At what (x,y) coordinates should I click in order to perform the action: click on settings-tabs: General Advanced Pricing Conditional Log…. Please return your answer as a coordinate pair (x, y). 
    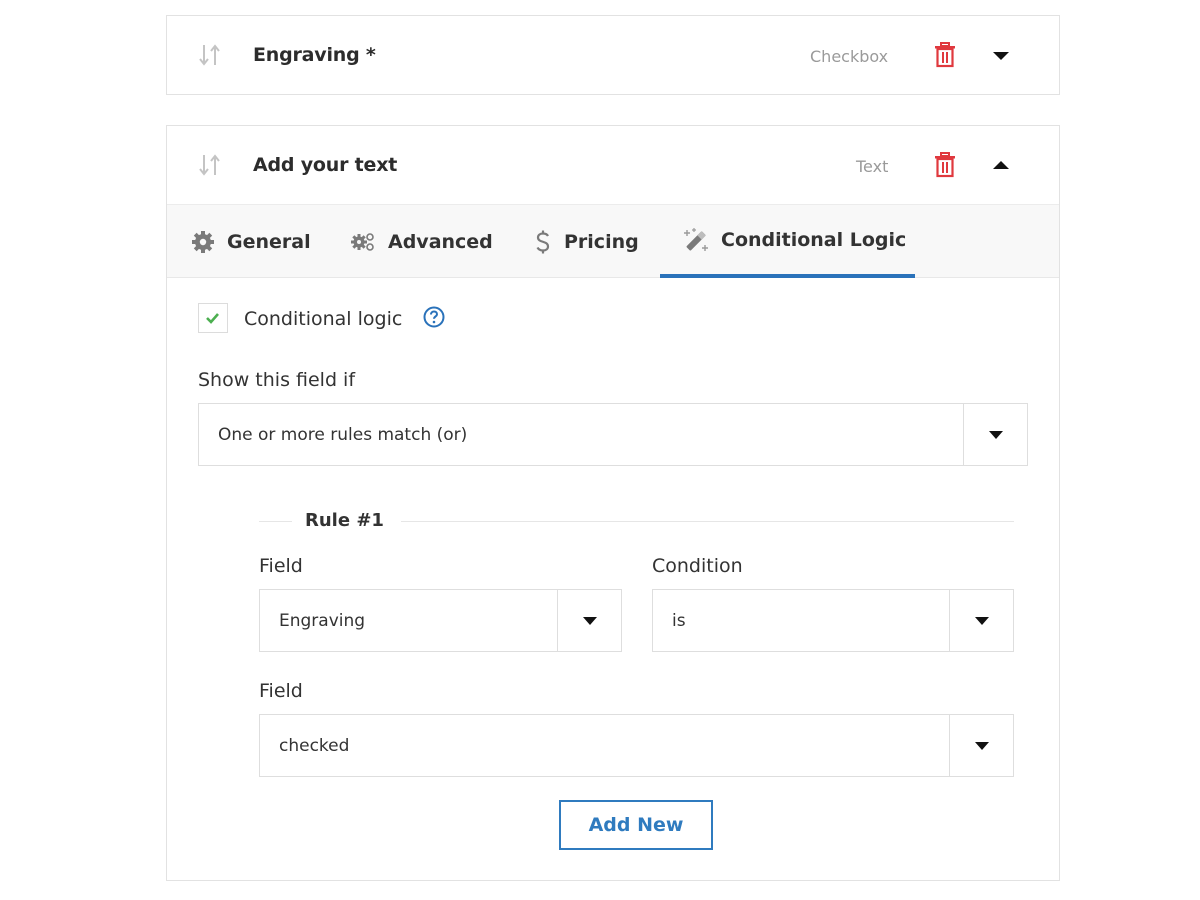
    Looking at the image, I should click on (613, 241).